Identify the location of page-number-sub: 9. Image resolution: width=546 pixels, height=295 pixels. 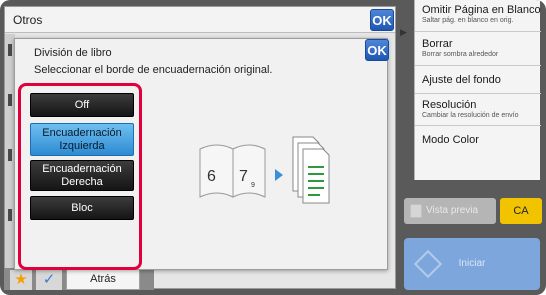
(253, 185).